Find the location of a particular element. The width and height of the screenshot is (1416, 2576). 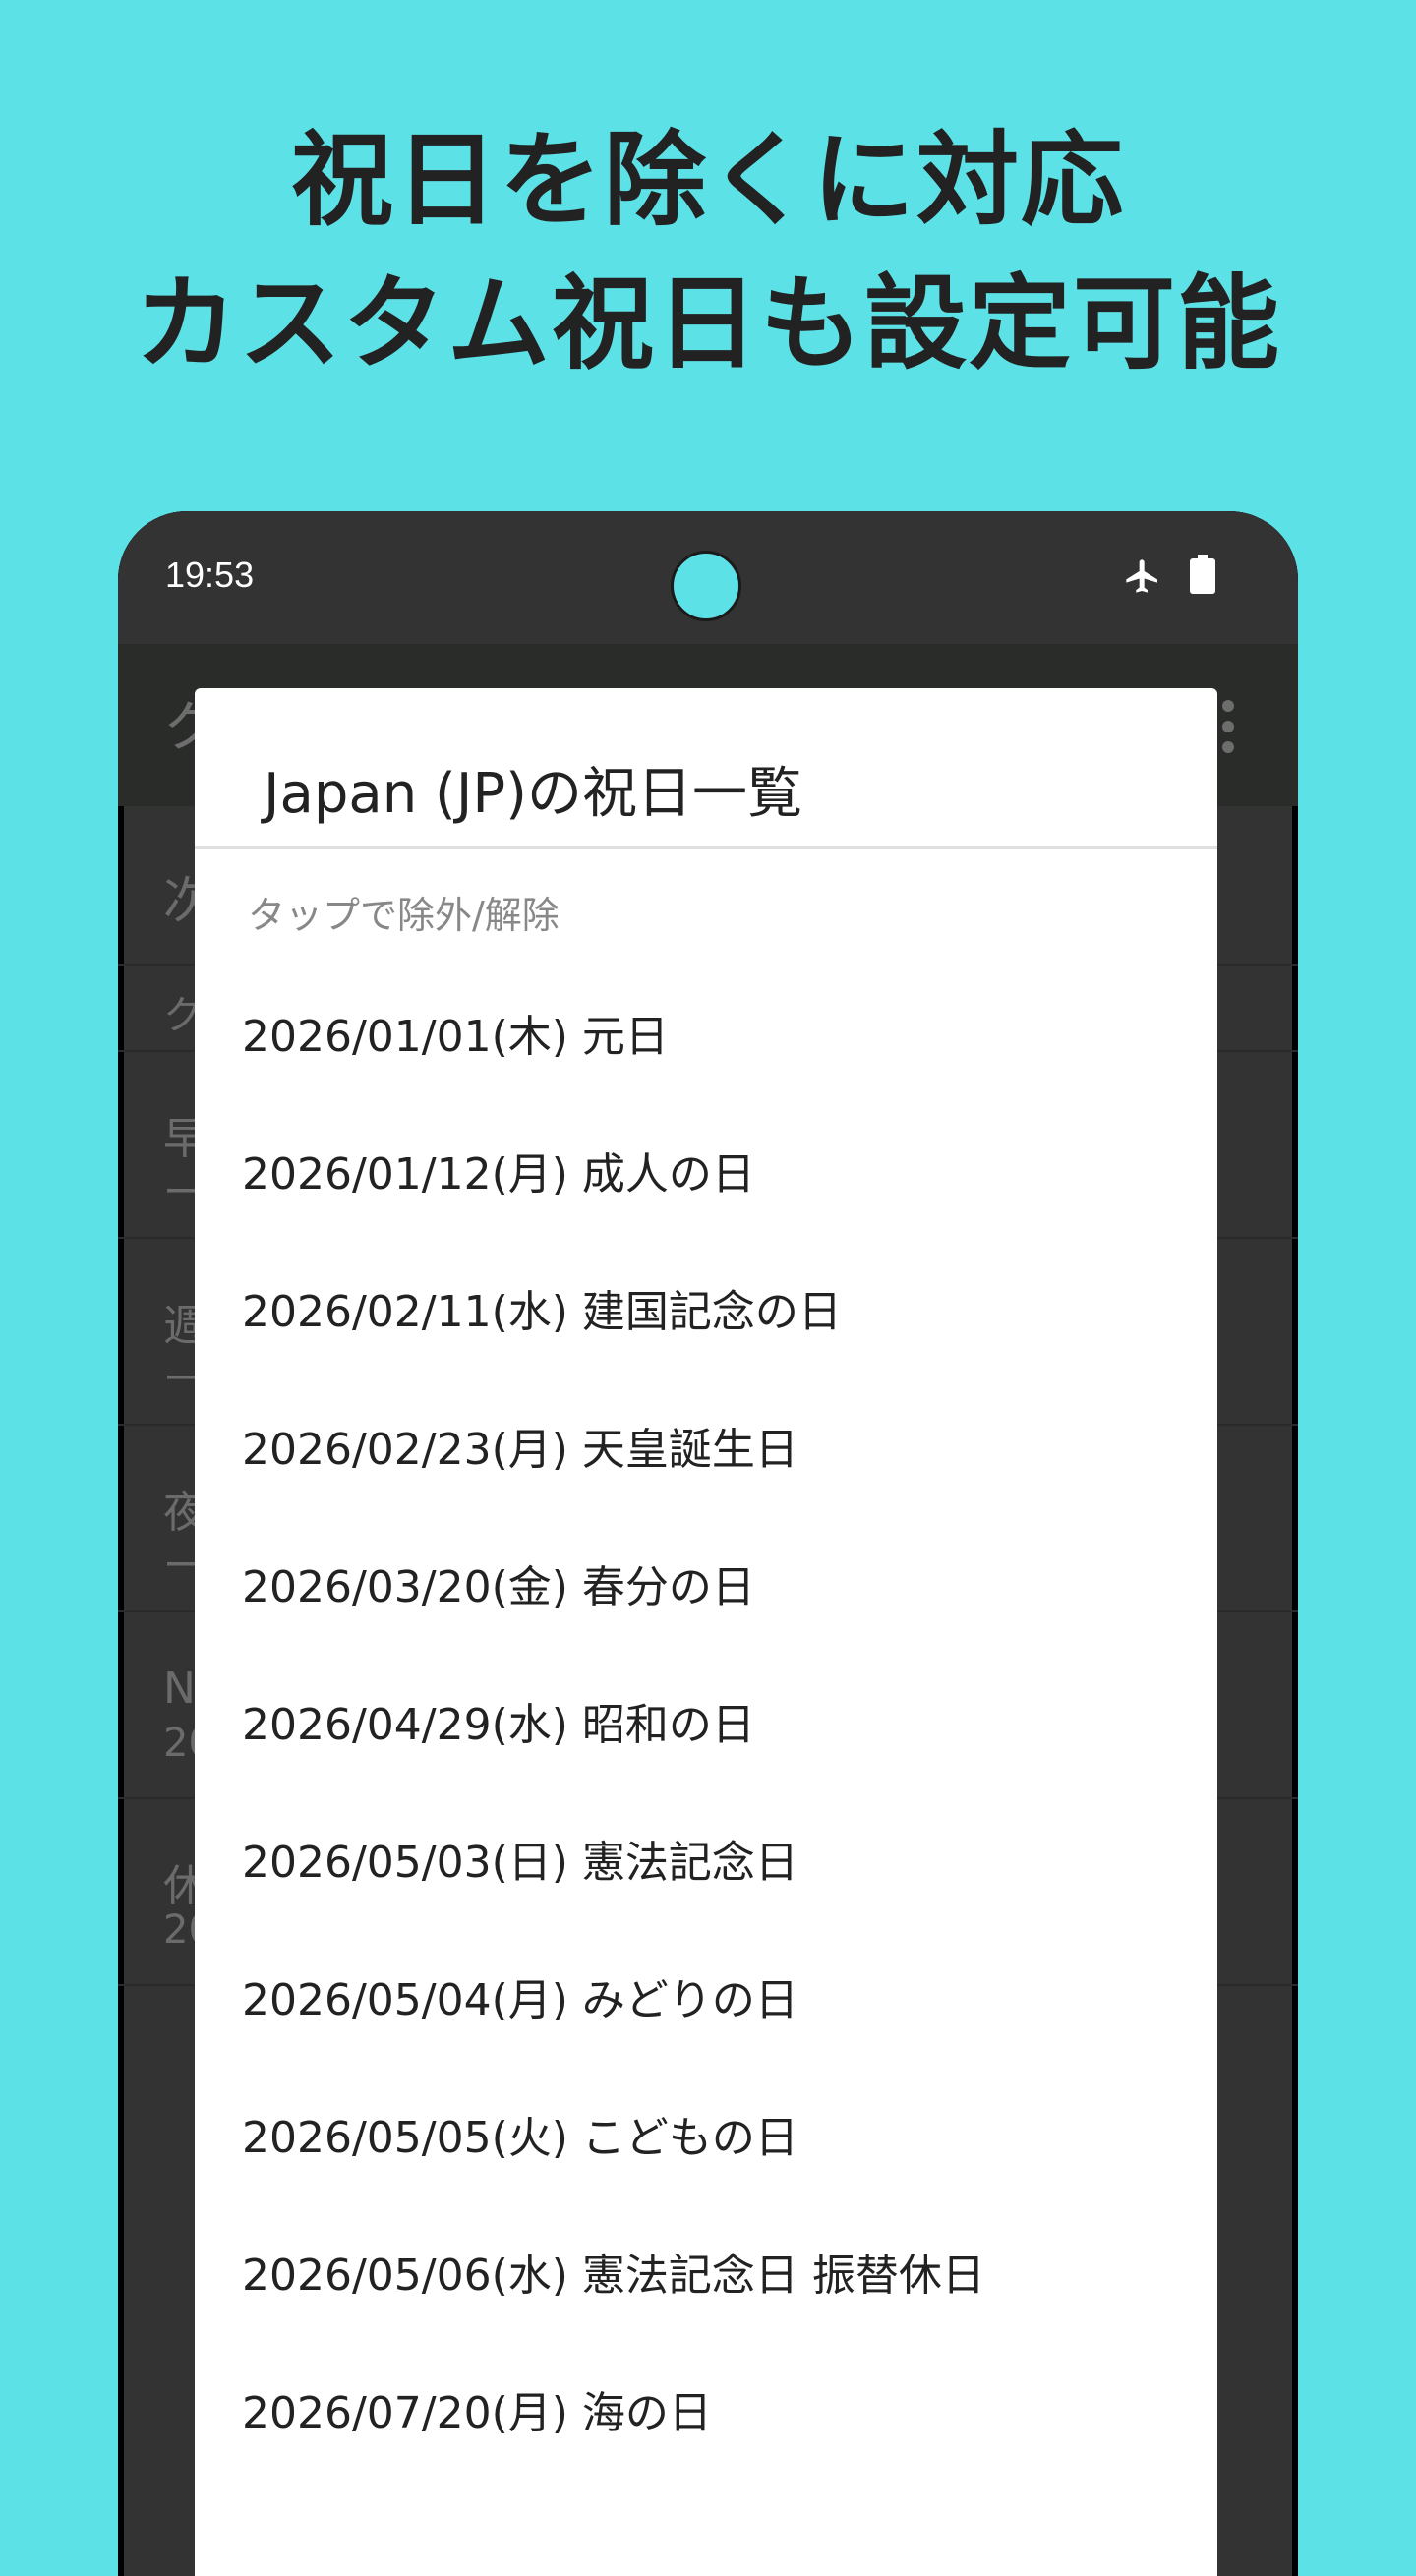

holiday-item: 2026/05/04(月) みどりの日 is located at coordinates (706, 1996).